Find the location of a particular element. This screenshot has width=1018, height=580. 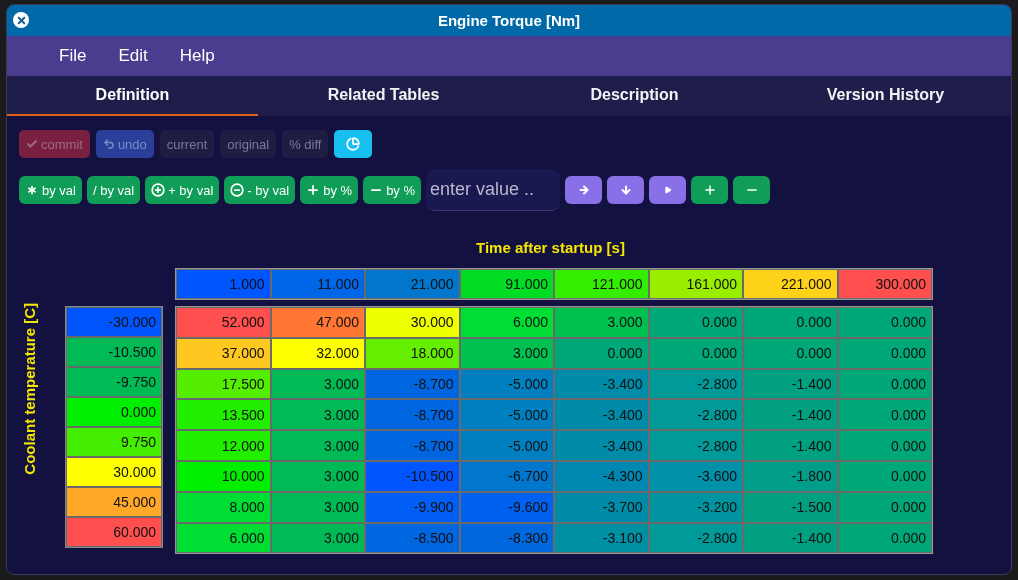

chart-button is located at coordinates (353, 144).